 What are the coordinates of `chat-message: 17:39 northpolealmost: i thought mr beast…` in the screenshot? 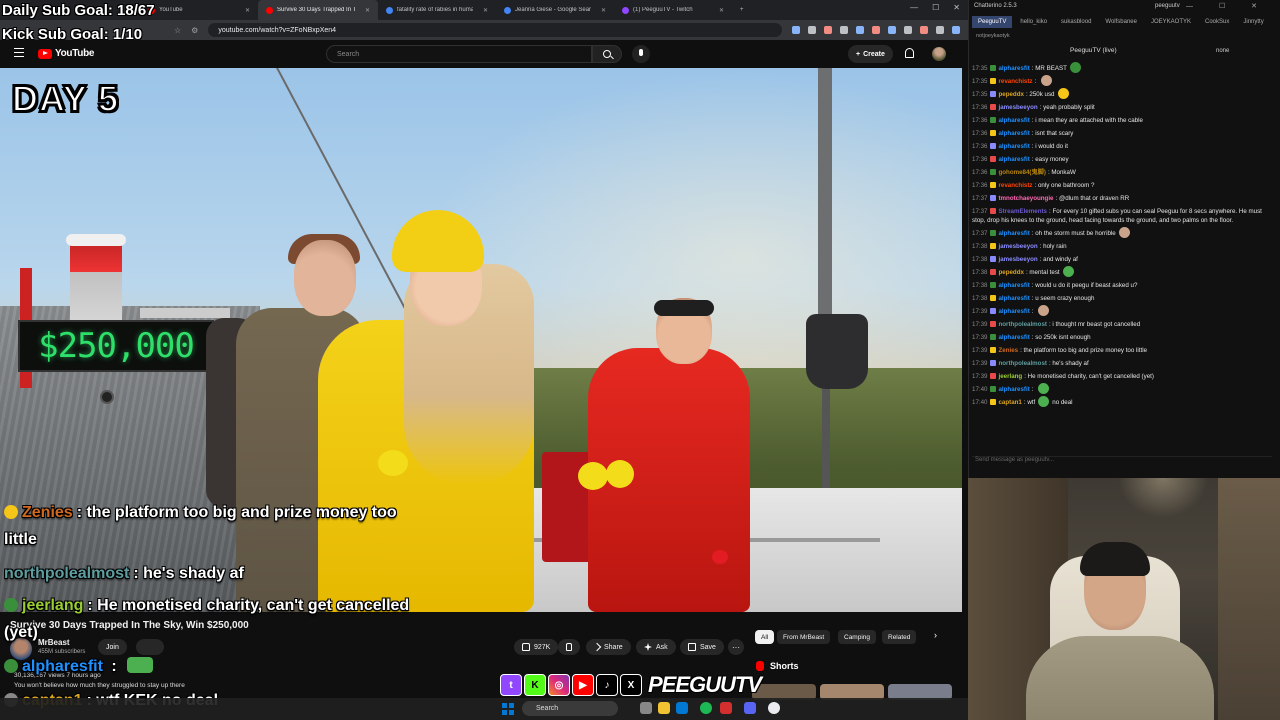 It's located at (1122, 324).